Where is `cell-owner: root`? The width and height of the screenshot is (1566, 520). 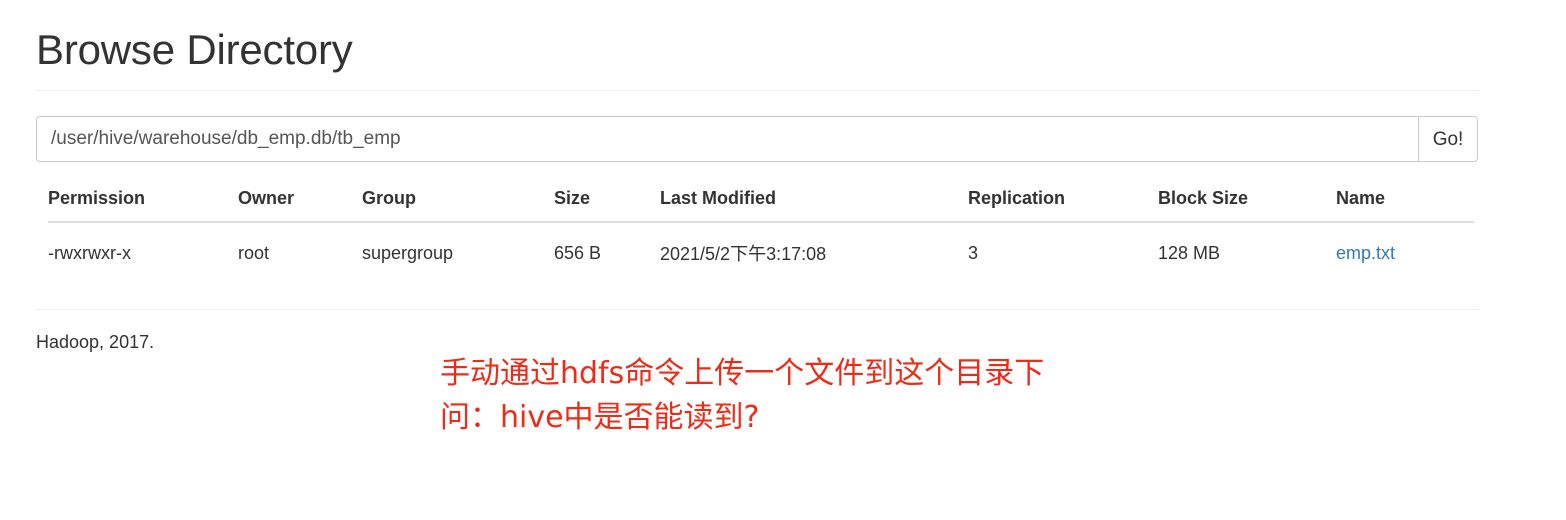 cell-owner: root is located at coordinates (254, 252).